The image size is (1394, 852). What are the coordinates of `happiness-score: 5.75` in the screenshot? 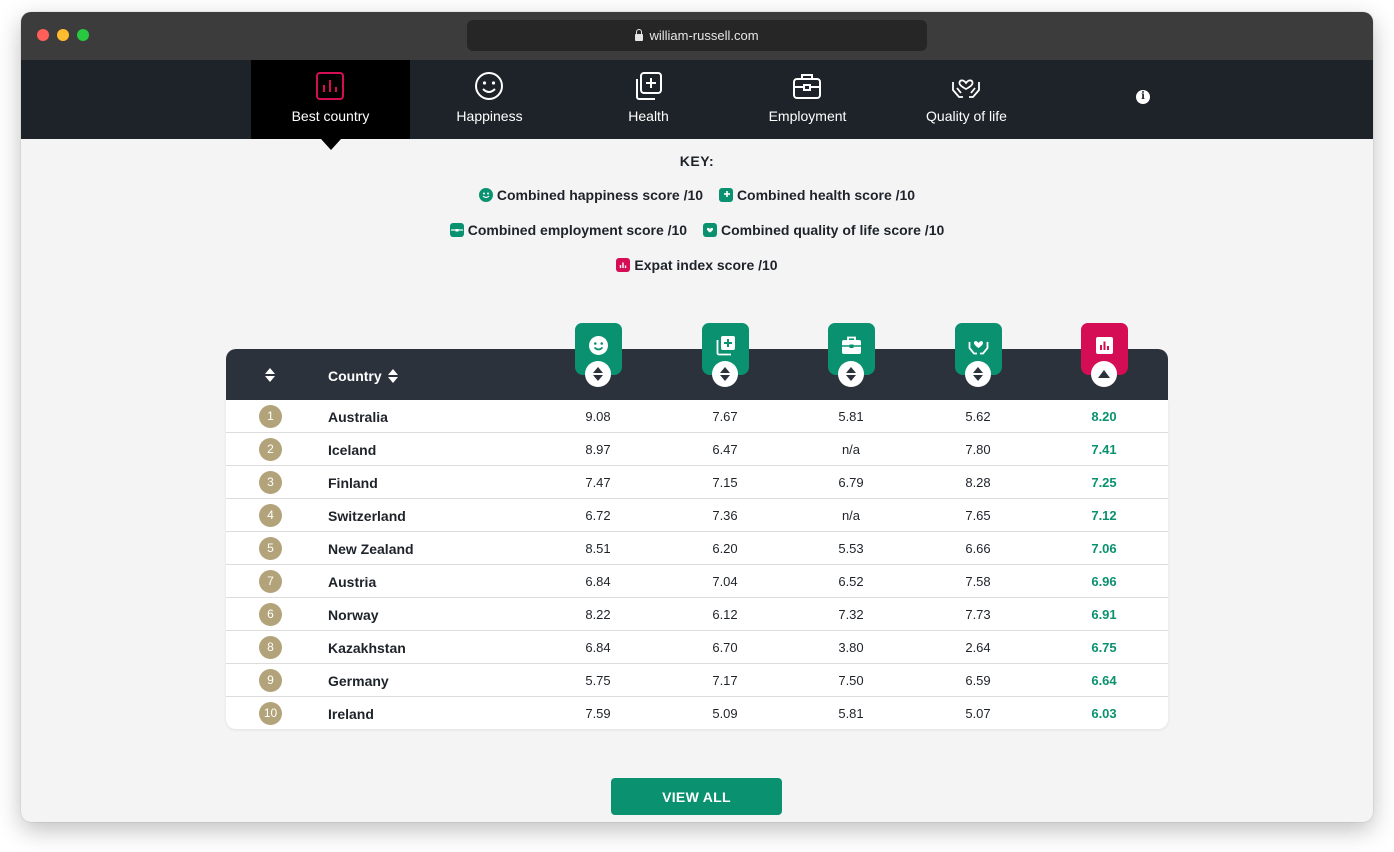 It's located at (598, 680).